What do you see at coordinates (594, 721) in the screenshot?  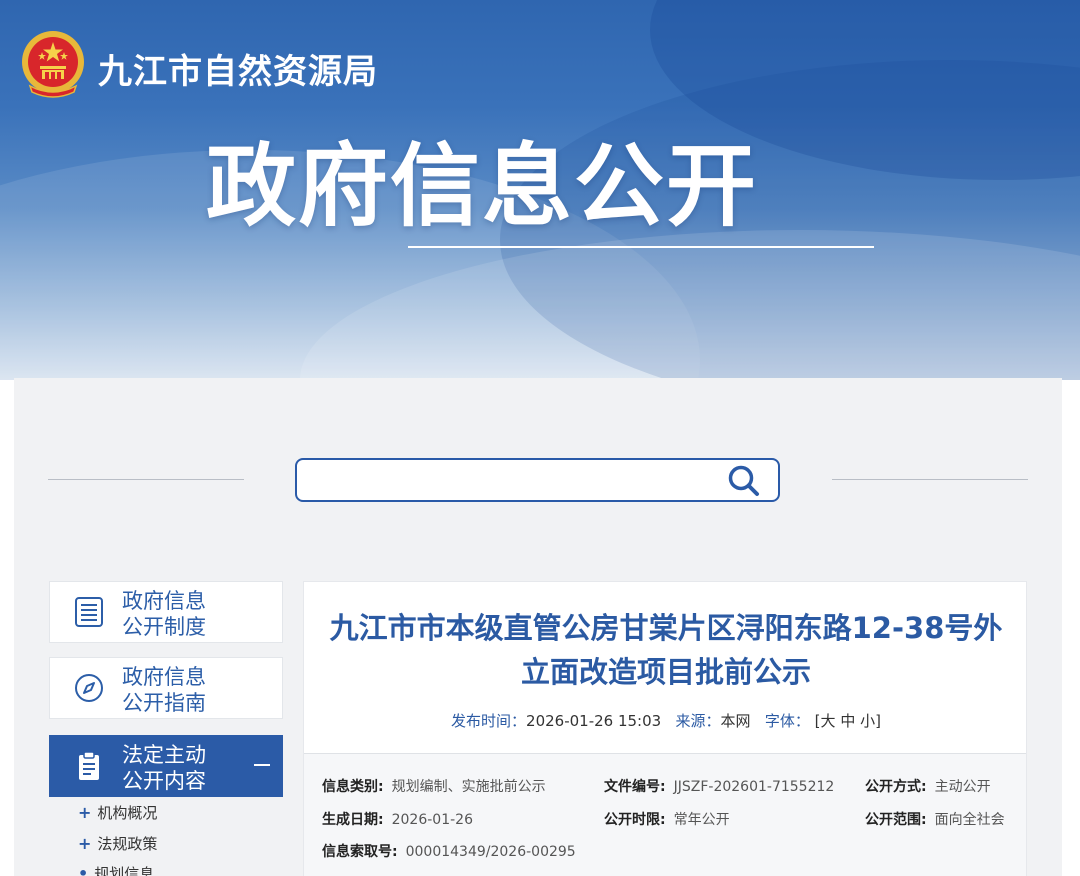 I see `publish-time: 2026-01-26 15:03` at bounding box center [594, 721].